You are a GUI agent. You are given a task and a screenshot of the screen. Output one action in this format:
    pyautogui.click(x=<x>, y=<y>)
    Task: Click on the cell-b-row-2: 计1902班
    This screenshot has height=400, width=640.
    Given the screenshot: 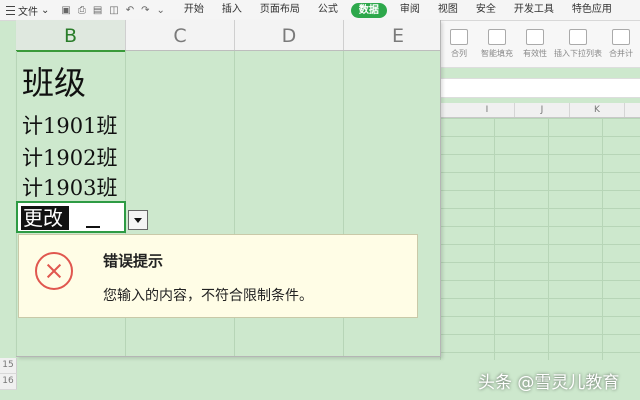 What is the action you would take?
    pyautogui.click(x=69, y=157)
    